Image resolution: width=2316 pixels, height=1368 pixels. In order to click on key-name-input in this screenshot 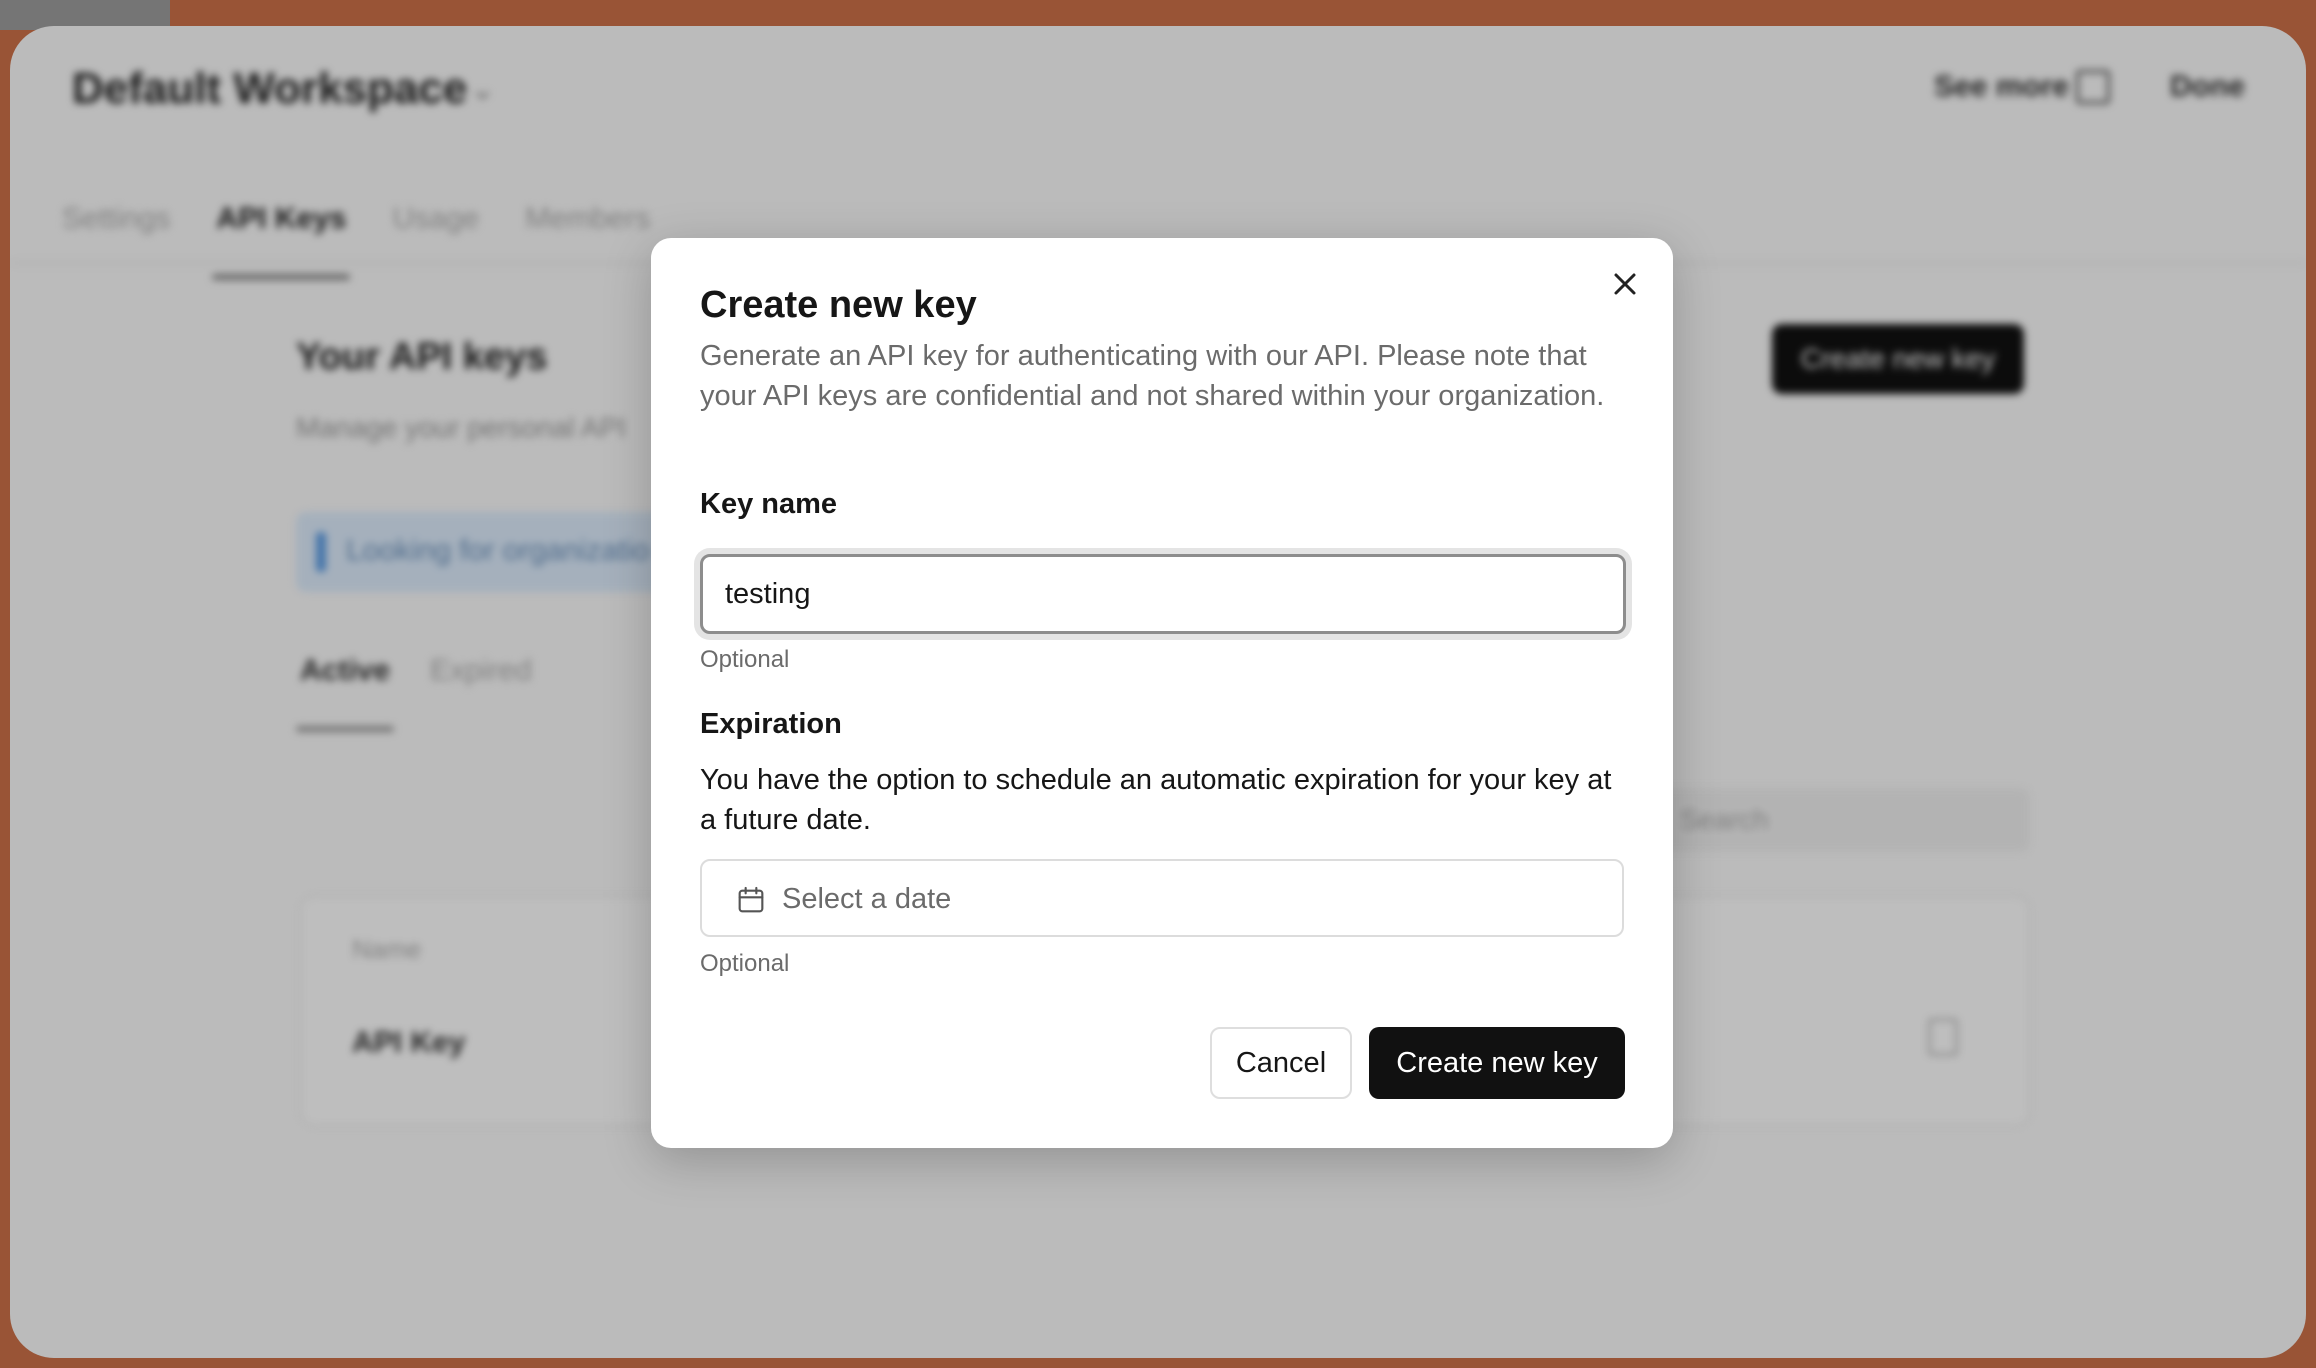, I will do `click(1163, 594)`.